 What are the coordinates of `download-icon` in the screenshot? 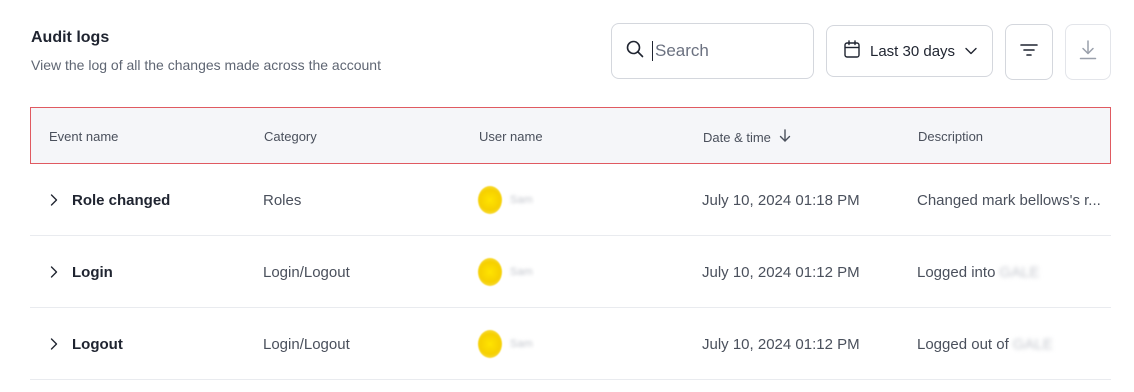 It's located at (1088, 52).